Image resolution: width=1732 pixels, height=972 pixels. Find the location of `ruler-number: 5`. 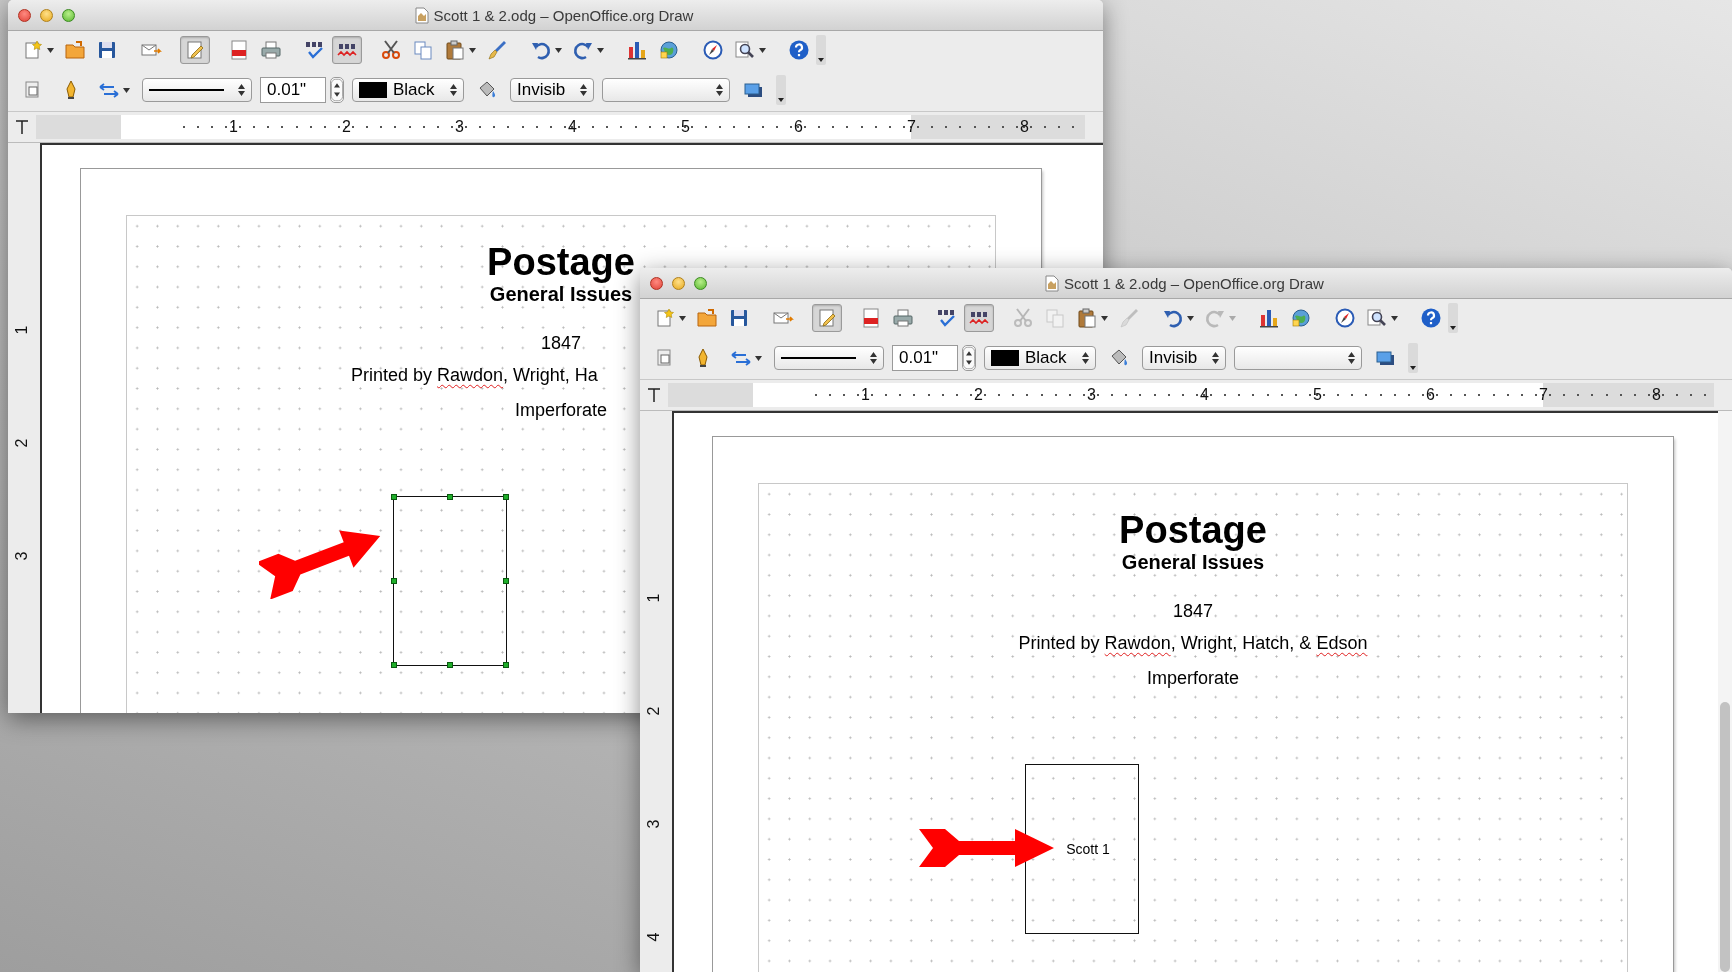

ruler-number: 5 is located at coordinates (1317, 394).